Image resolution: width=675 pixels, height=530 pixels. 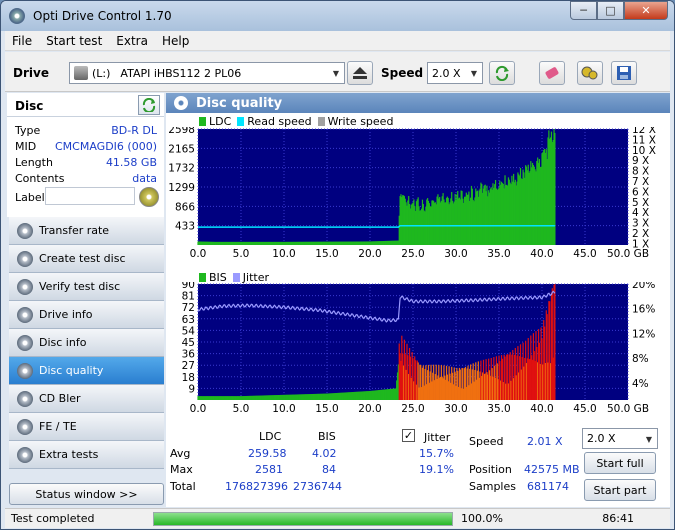 I want to click on y-left-tick-label: 866, so click(x=185, y=207).